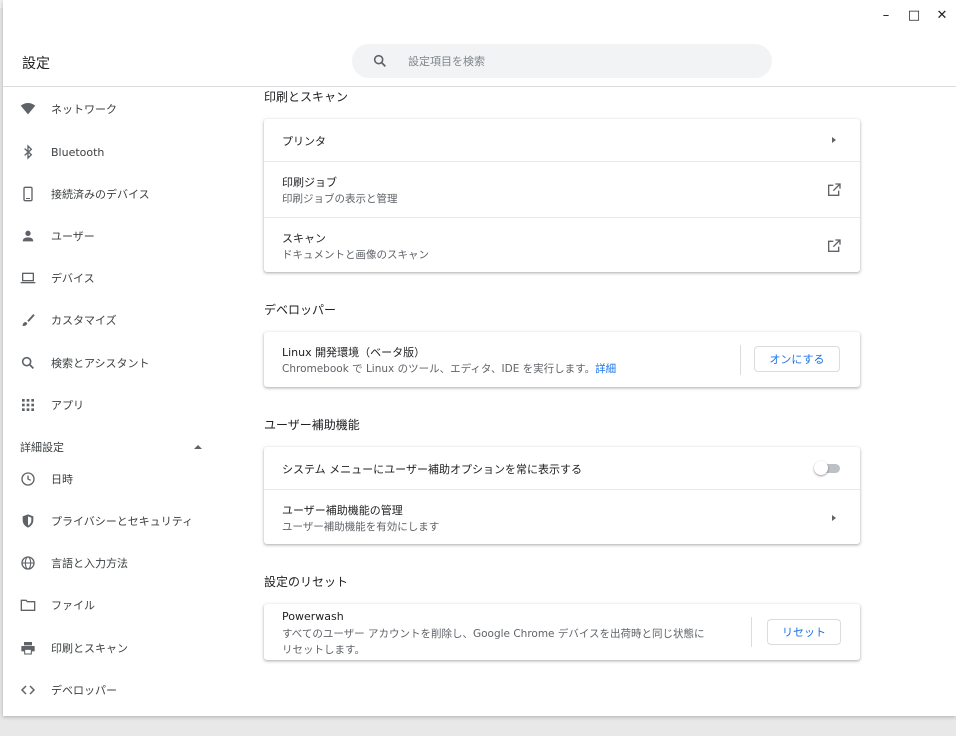  I want to click on sidebar-item-device: デバイス, so click(113, 278).